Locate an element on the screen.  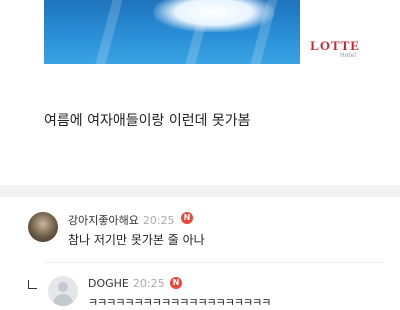
avatar is located at coordinates (43, 227).